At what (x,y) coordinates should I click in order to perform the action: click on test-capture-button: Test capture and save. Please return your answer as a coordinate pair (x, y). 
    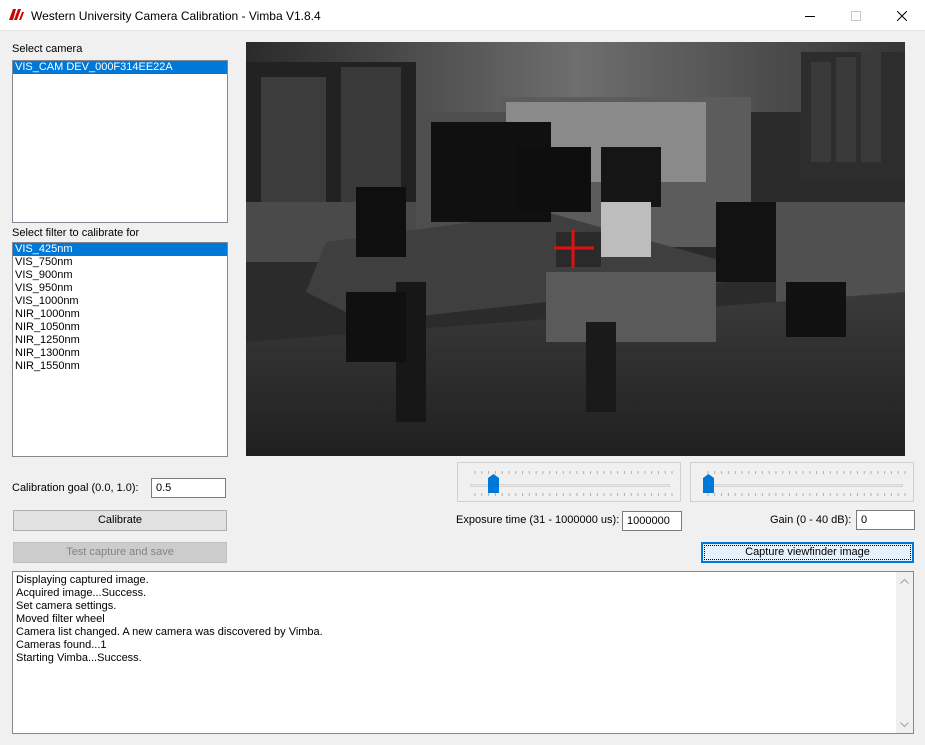
    Looking at the image, I should click on (120, 552).